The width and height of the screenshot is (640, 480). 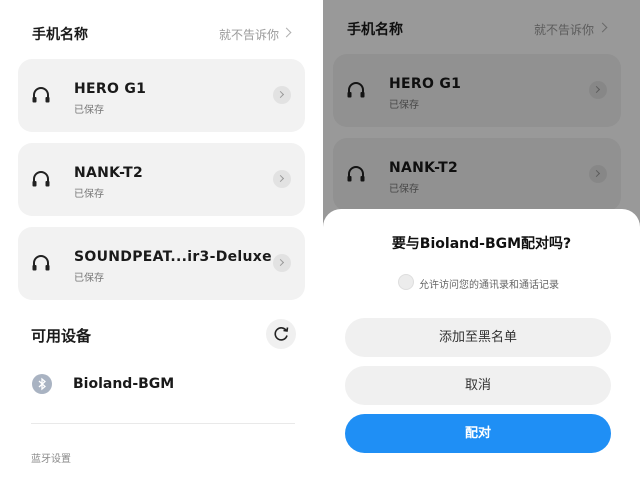 I want to click on bluetooth-icon, so click(x=42, y=384).